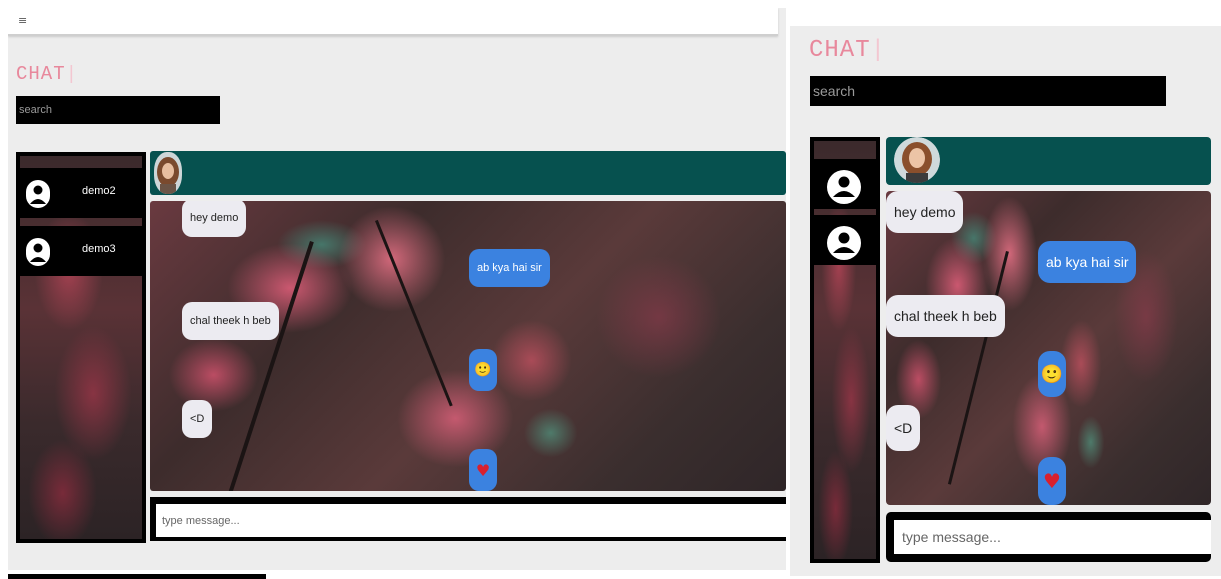 Image resolution: width=1221 pixels, height=579 pixels. What do you see at coordinates (137, 576) in the screenshot?
I see `bottom-strip` at bounding box center [137, 576].